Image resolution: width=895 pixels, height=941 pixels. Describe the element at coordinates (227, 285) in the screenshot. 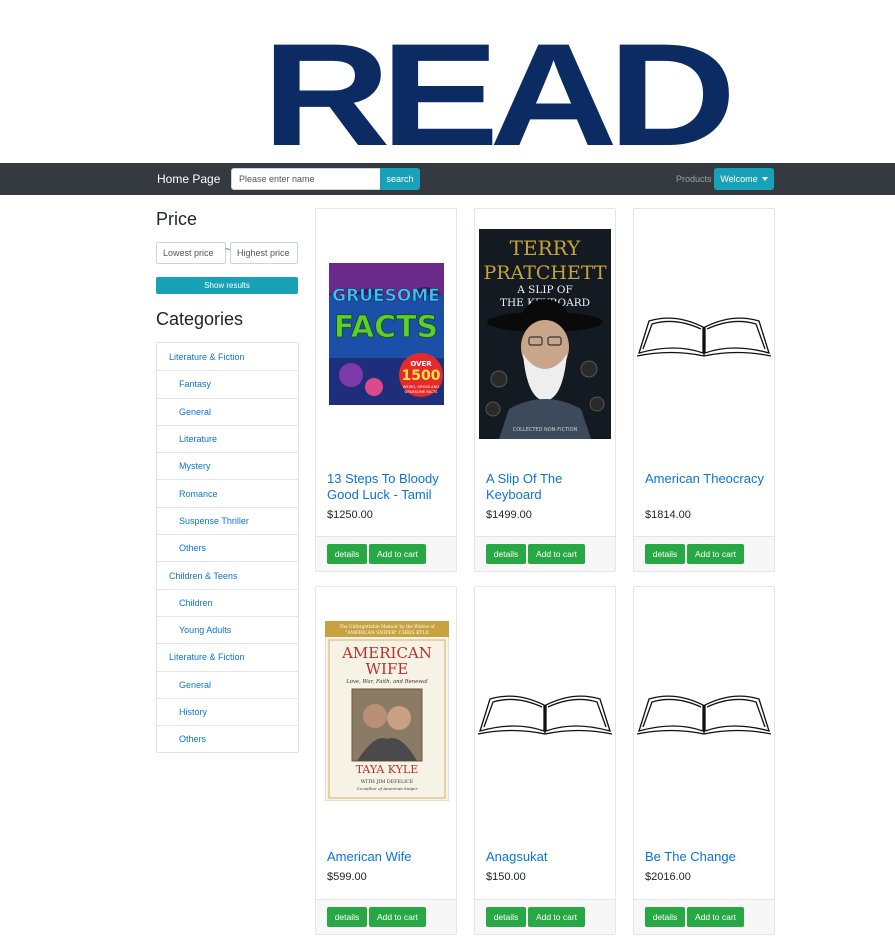

I see `show-results-button: Show results` at that location.